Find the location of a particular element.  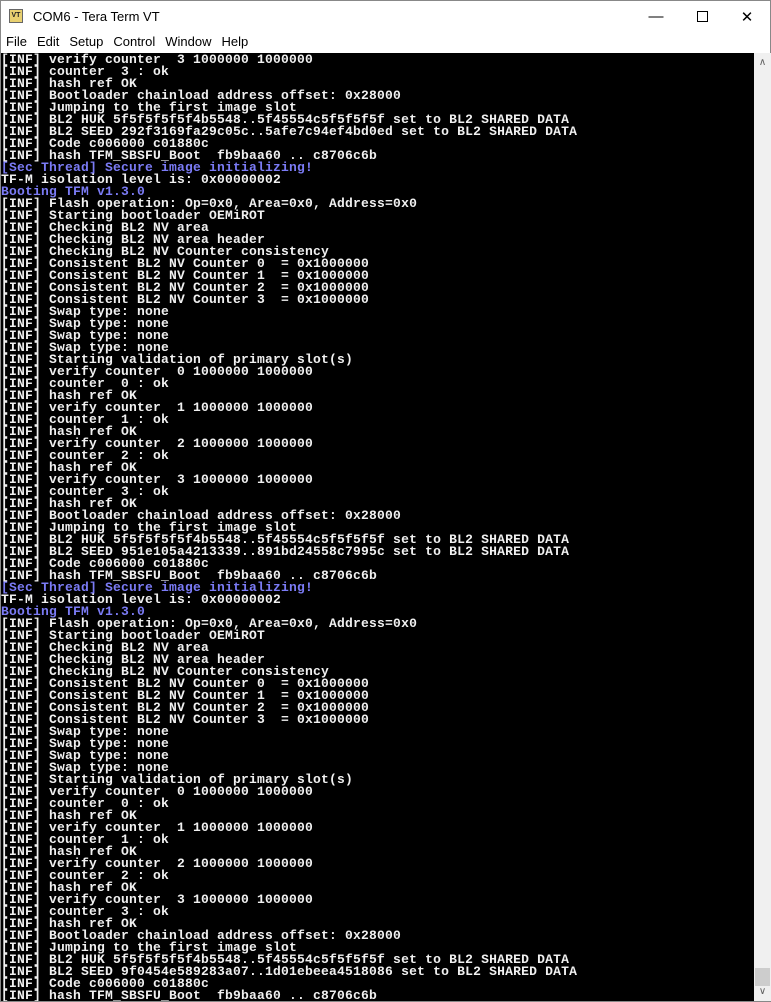

scroll-up-arrow-icon: ∧ is located at coordinates (762, 62).